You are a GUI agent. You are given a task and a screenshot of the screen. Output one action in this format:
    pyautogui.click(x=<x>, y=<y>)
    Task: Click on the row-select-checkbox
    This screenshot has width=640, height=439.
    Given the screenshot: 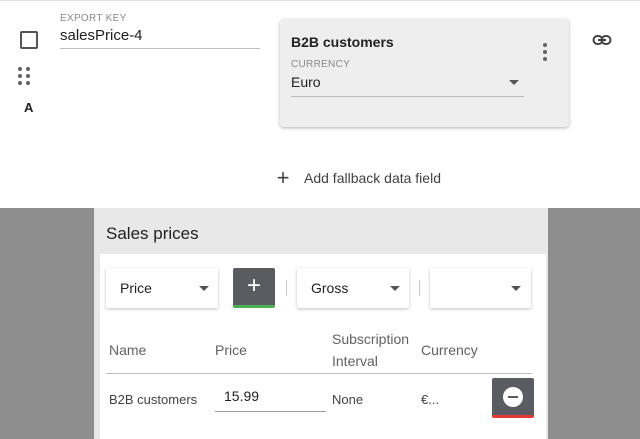 What is the action you would take?
    pyautogui.click(x=29, y=40)
    